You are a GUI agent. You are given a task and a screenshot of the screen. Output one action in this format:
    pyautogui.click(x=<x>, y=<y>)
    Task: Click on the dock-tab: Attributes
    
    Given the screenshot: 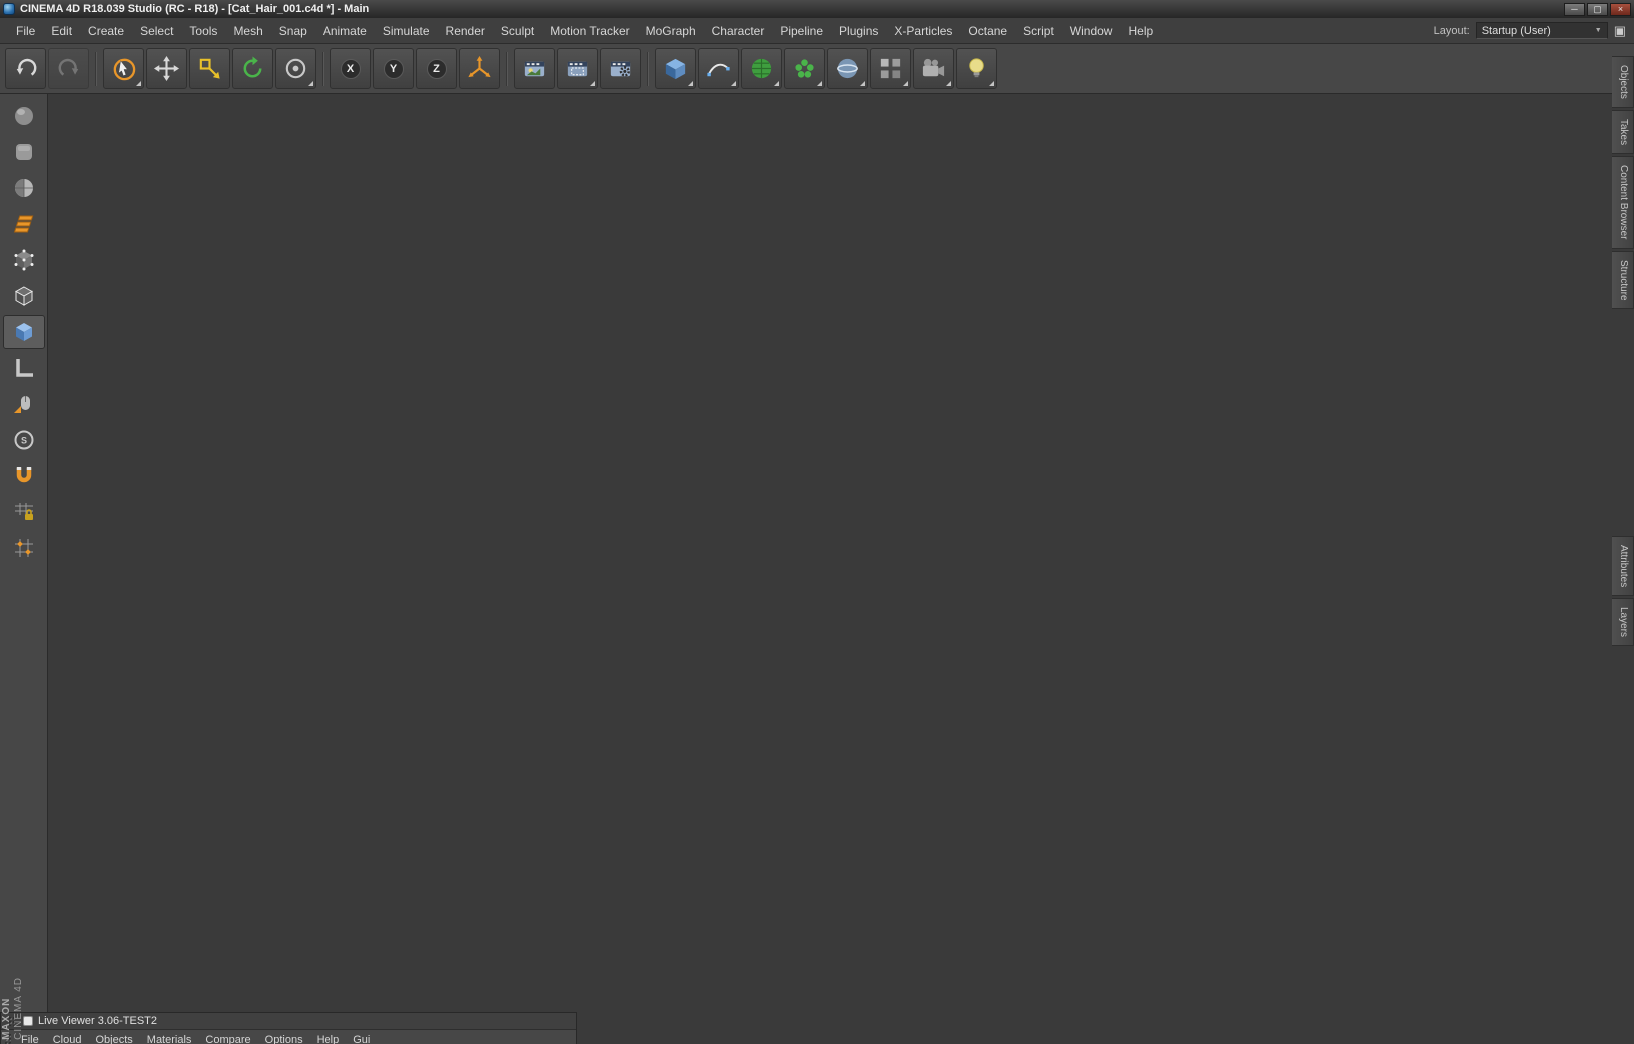 What is the action you would take?
    pyautogui.click(x=1623, y=566)
    